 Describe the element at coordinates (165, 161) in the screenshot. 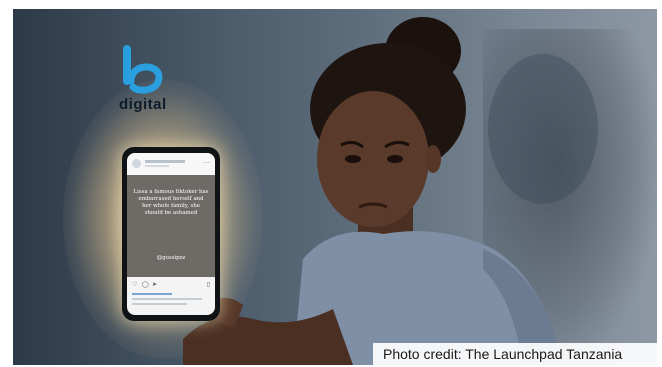

I see `username-placeholder` at that location.